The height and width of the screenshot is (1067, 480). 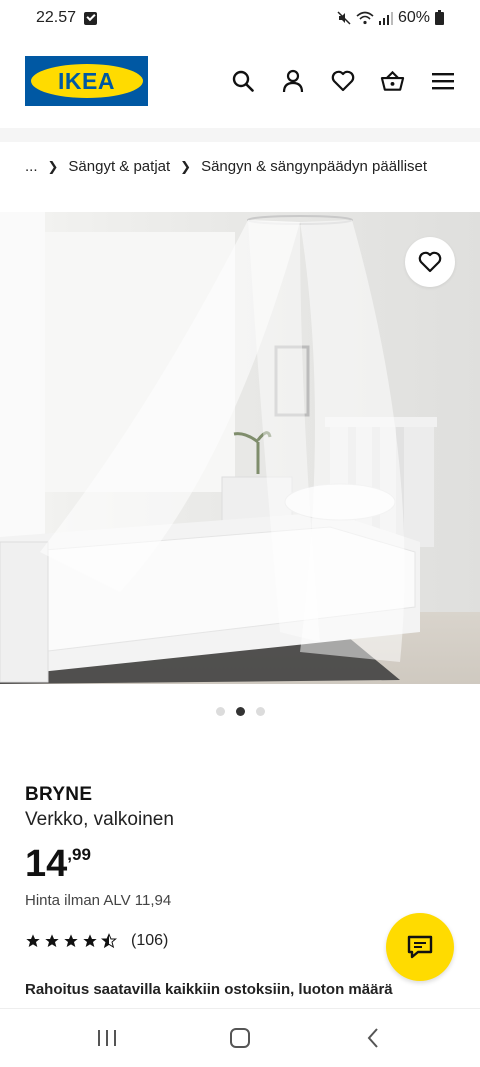 What do you see at coordinates (109, 941) in the screenshot?
I see `half-star-icon` at bounding box center [109, 941].